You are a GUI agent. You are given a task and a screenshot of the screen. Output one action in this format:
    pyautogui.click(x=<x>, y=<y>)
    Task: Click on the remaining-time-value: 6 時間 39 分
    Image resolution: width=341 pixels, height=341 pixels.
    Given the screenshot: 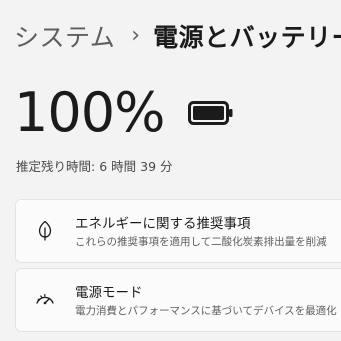 What is the action you would take?
    pyautogui.click(x=136, y=166)
    